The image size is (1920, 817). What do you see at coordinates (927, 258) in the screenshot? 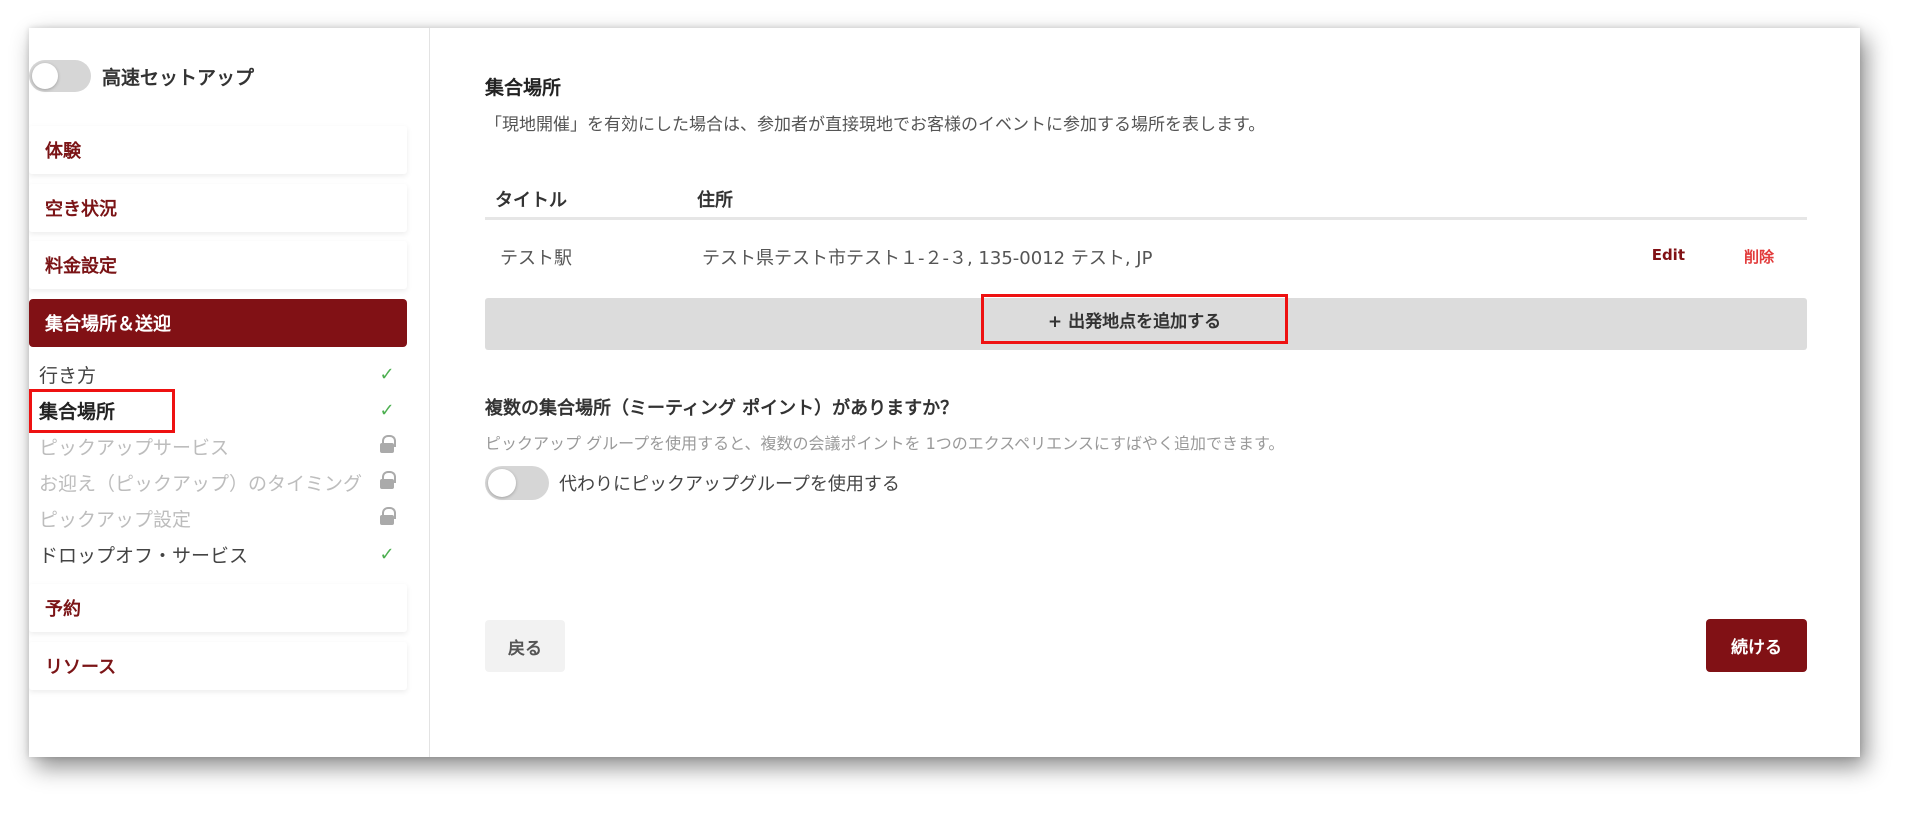
I see `row-address: テスト県テスト市テスト１-２-３, 135-0012 テスト, JP` at bounding box center [927, 258].